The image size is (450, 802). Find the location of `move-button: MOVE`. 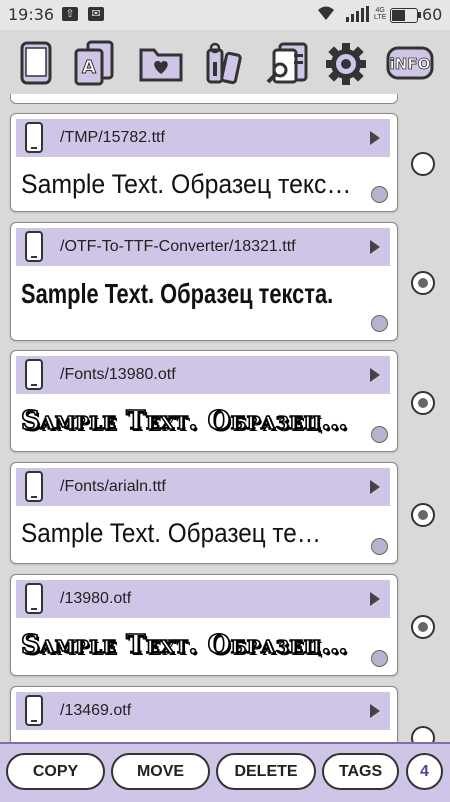

move-button: MOVE is located at coordinates (160, 771).